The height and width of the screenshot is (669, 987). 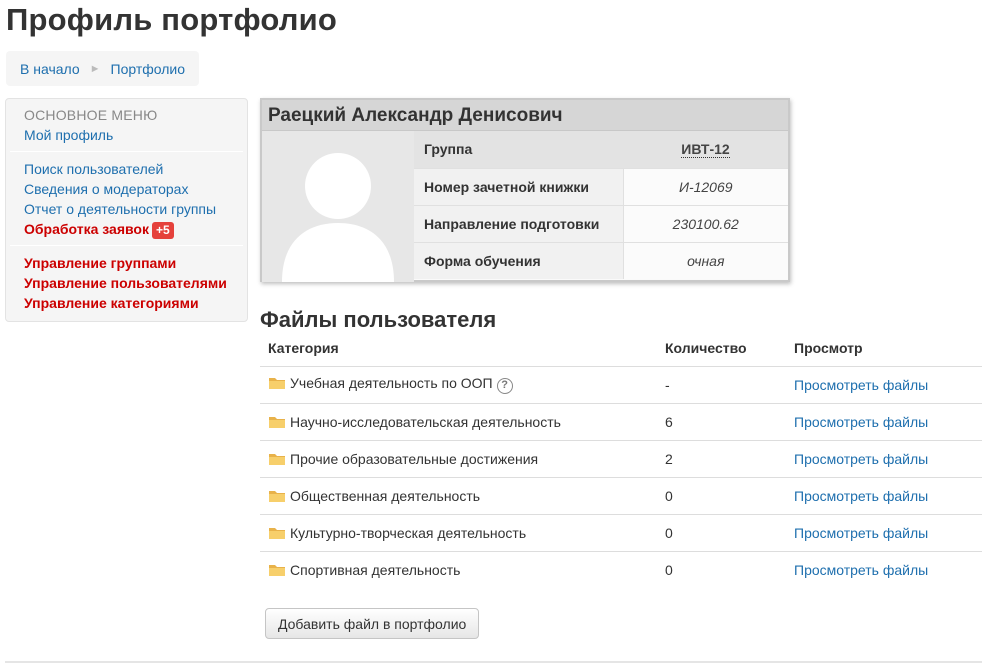 What do you see at coordinates (705, 224) in the screenshot?
I see `profile-field-value: 230100.62` at bounding box center [705, 224].